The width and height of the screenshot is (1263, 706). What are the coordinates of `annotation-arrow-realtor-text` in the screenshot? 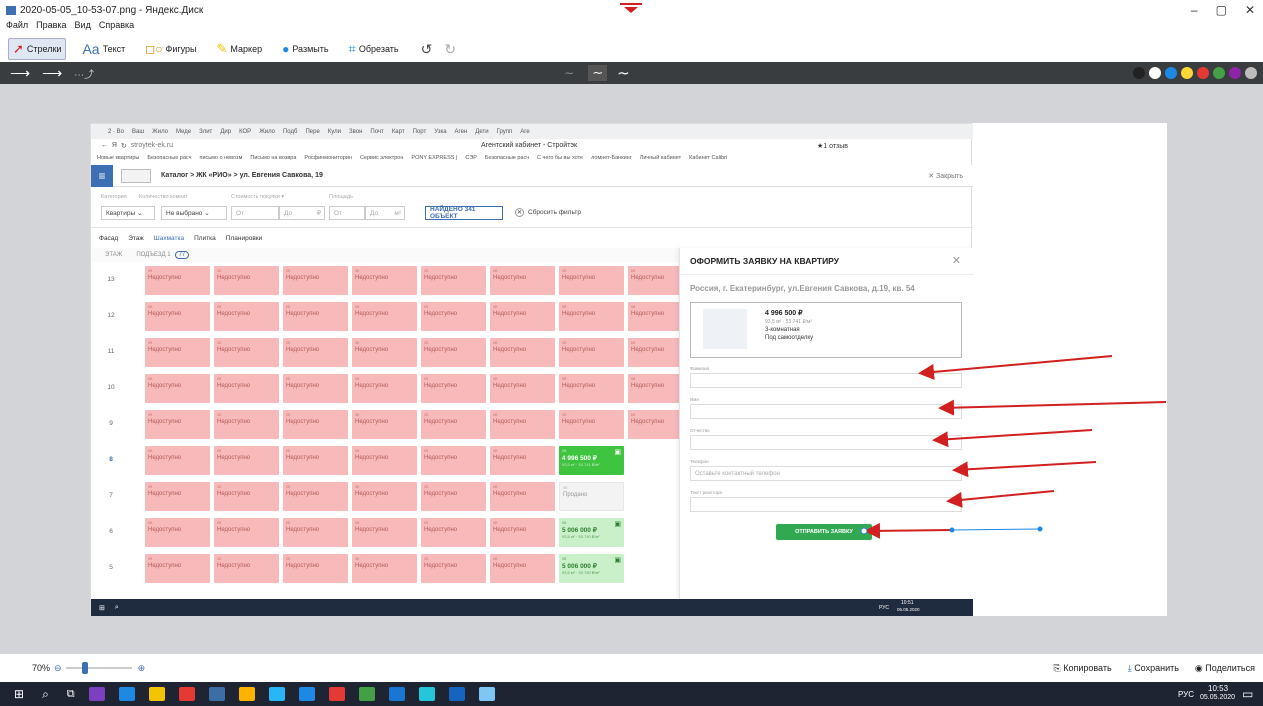 It's located at (1000, 499).